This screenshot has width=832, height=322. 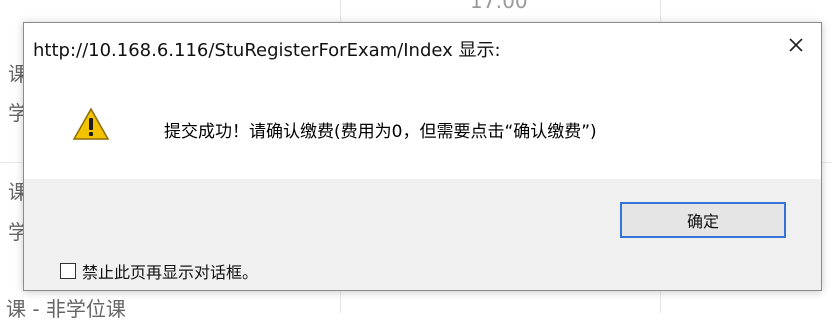 I want to click on warning-icon, so click(x=91, y=123).